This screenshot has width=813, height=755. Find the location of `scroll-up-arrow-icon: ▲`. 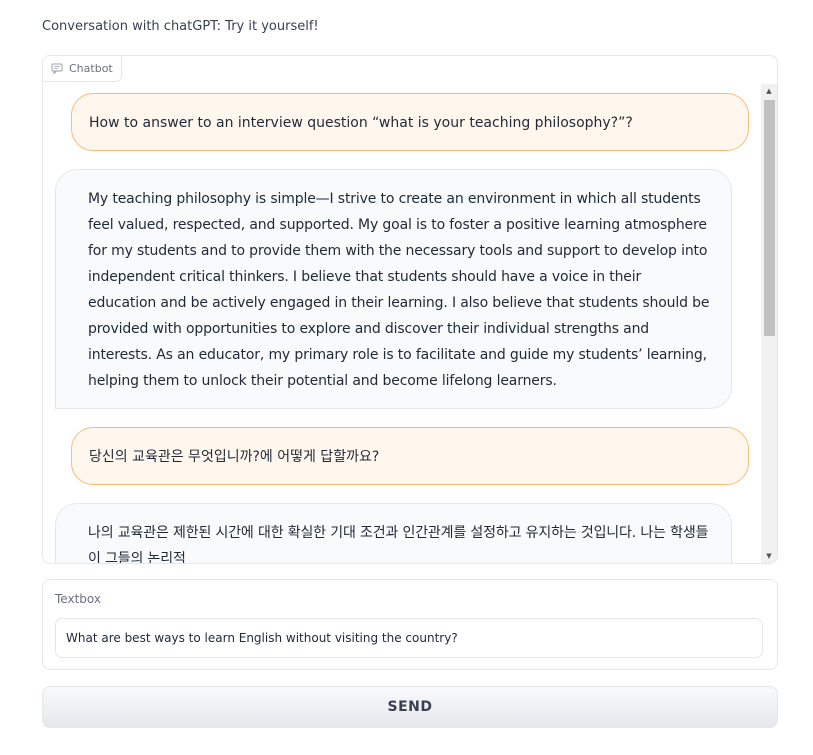

scroll-up-arrow-icon: ▲ is located at coordinates (769, 91).